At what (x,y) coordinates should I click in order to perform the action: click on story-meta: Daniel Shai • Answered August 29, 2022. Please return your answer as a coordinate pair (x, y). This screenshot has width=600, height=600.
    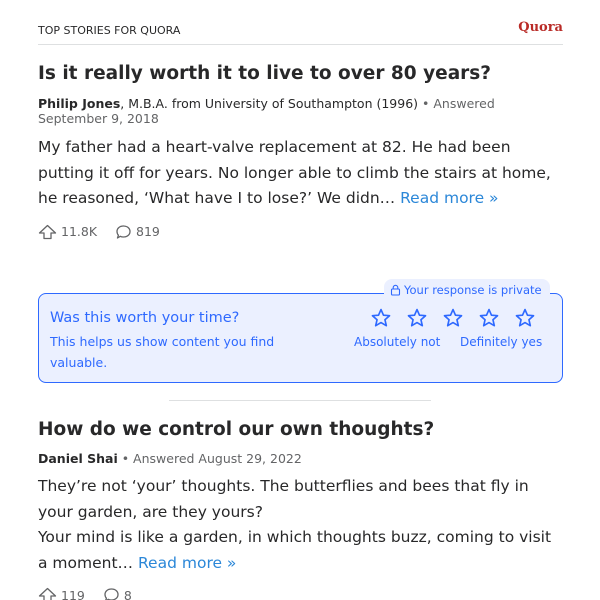
    Looking at the image, I should click on (300, 458).